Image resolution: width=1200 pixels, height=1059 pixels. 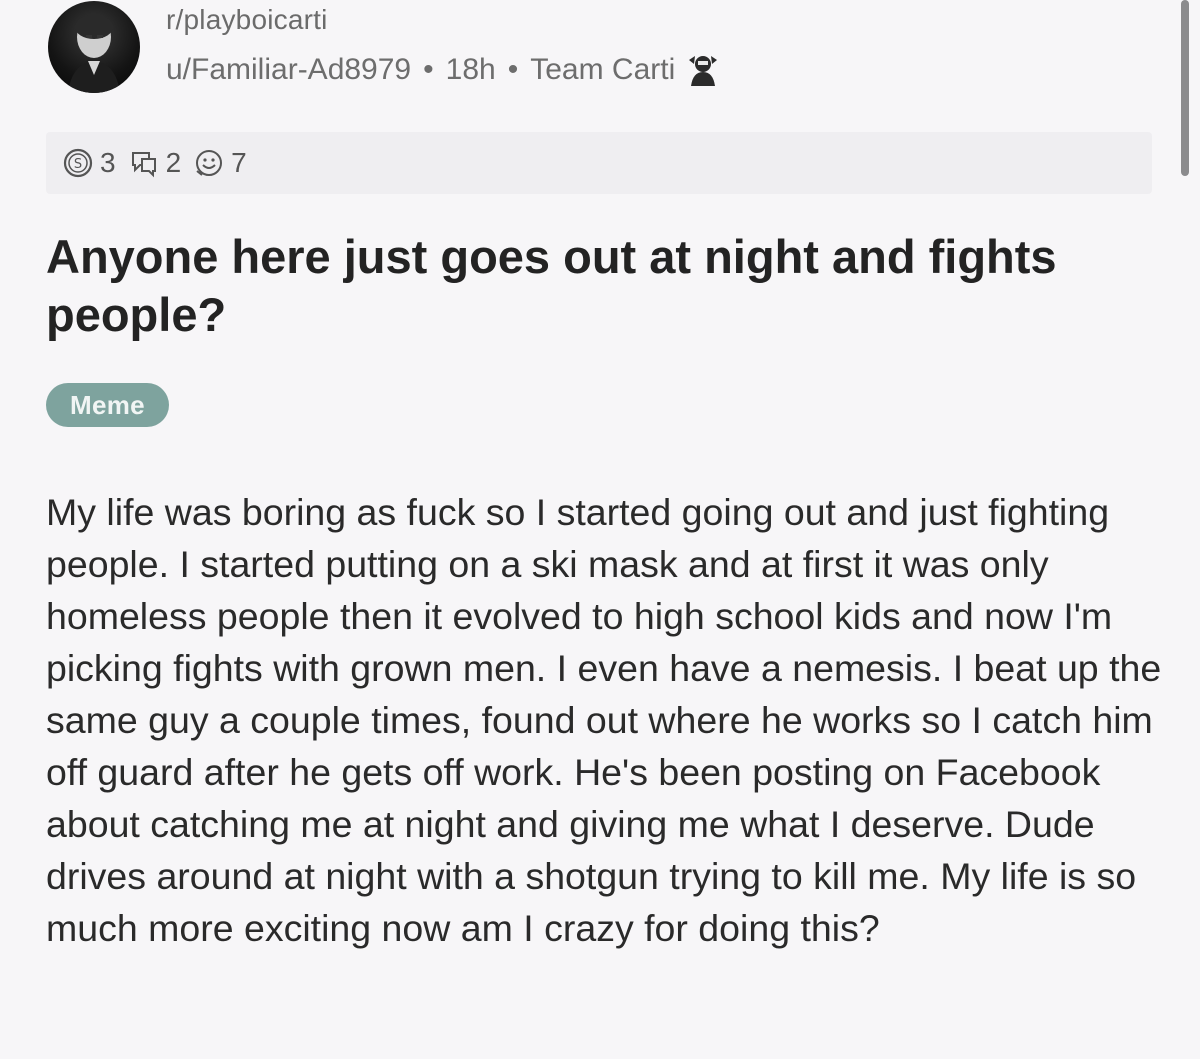 I want to click on post-flair-tag: Meme, so click(x=107, y=405).